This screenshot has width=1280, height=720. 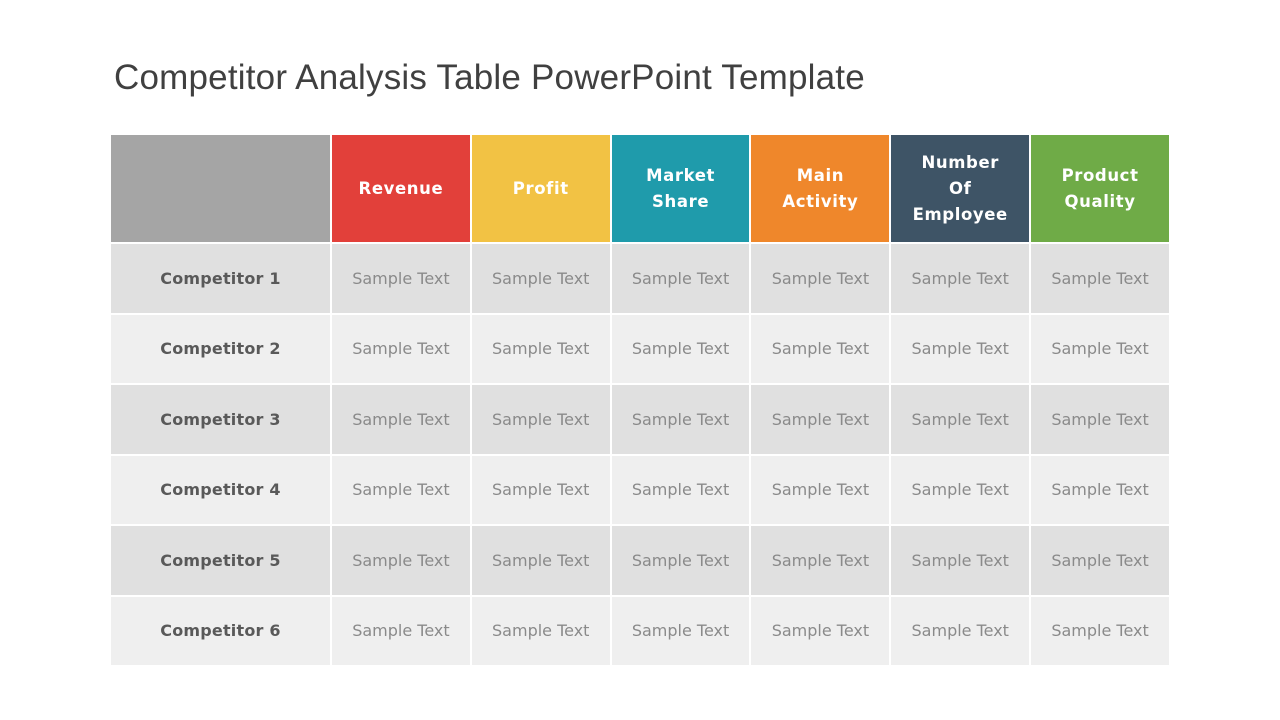 What do you see at coordinates (680, 188) in the screenshot?
I see `header-market-share: Market Share` at bounding box center [680, 188].